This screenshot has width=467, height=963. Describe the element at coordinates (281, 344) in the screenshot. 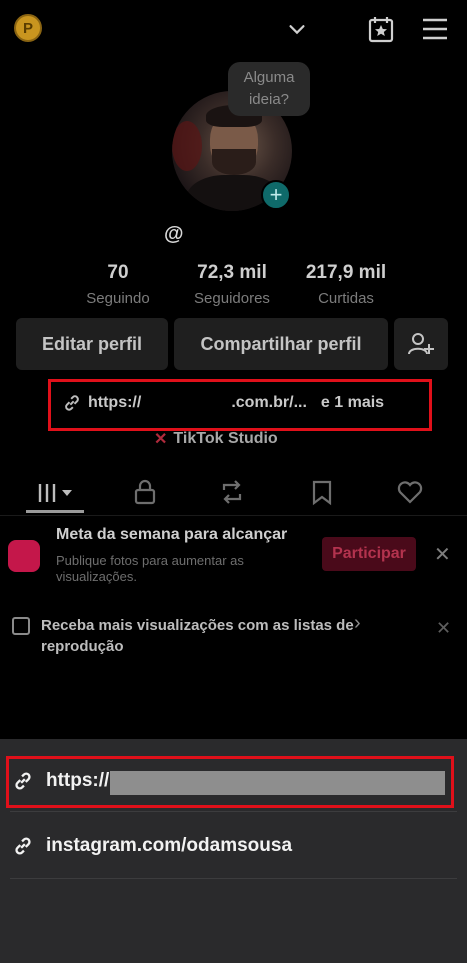

I see `share-profile-button: Compartilhar perfil` at that location.